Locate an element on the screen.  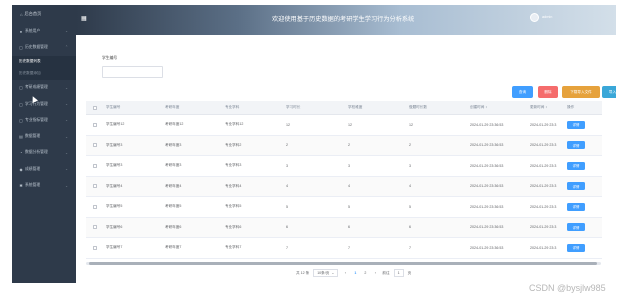
sidebar-item-label: 学习行为管理 is located at coordinates (36, 103).